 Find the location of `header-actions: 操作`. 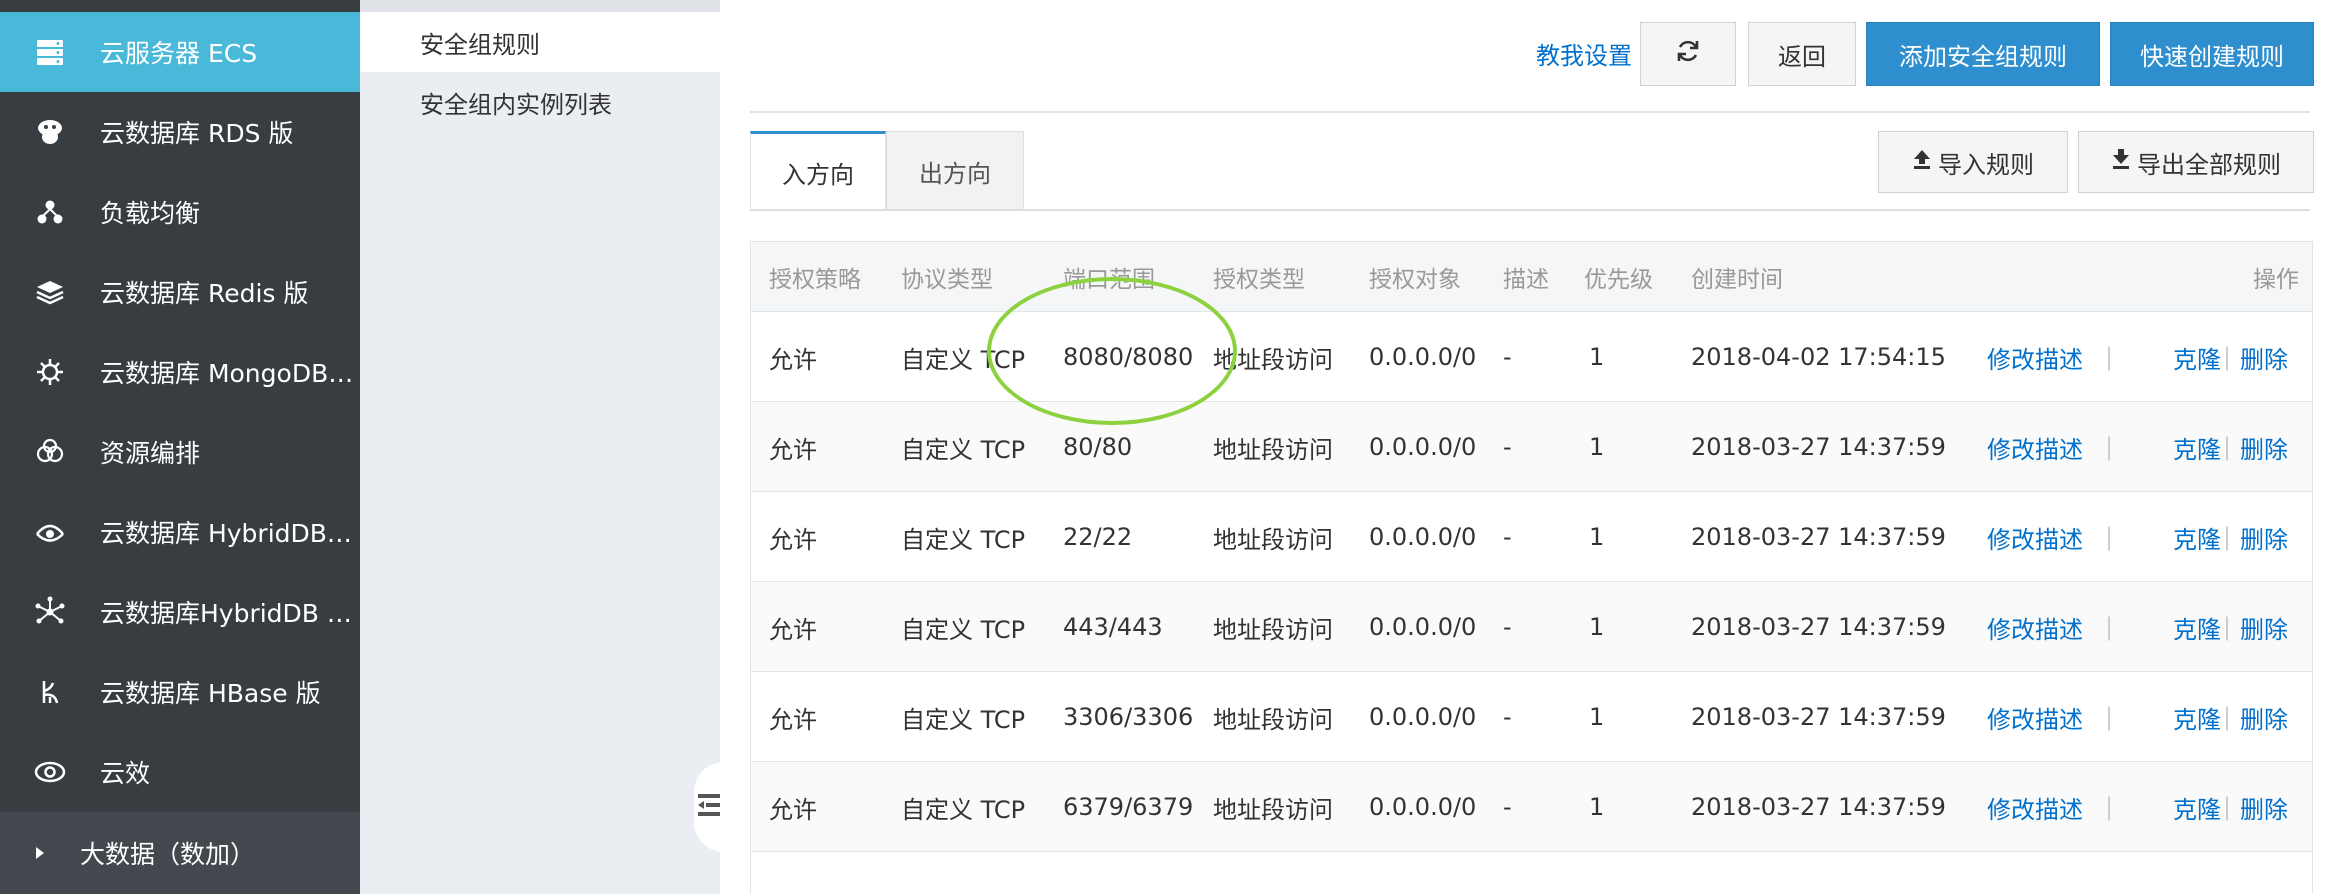

header-actions: 操作 is located at coordinates (2276, 280).